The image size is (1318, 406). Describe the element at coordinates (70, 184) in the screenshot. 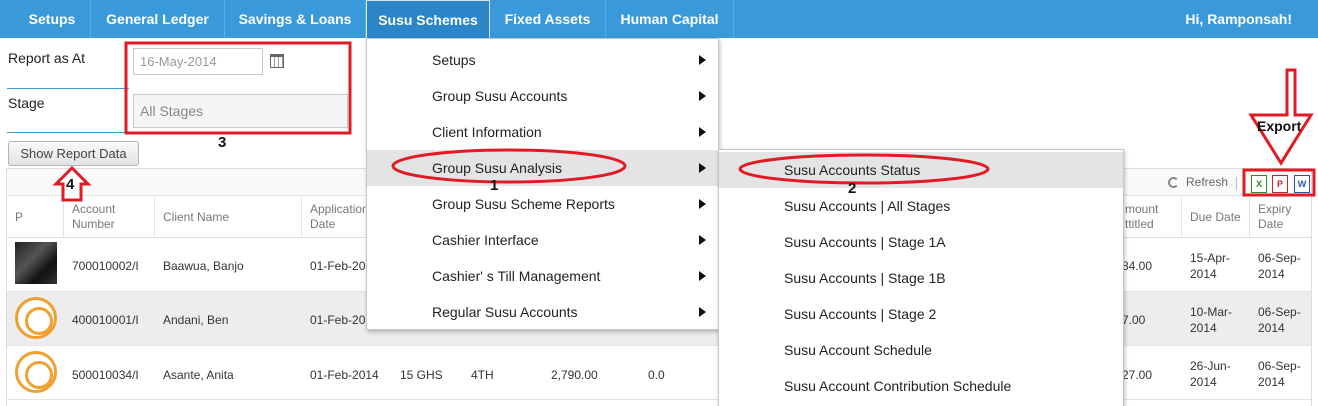

I see `annotation-number-4: 4` at that location.